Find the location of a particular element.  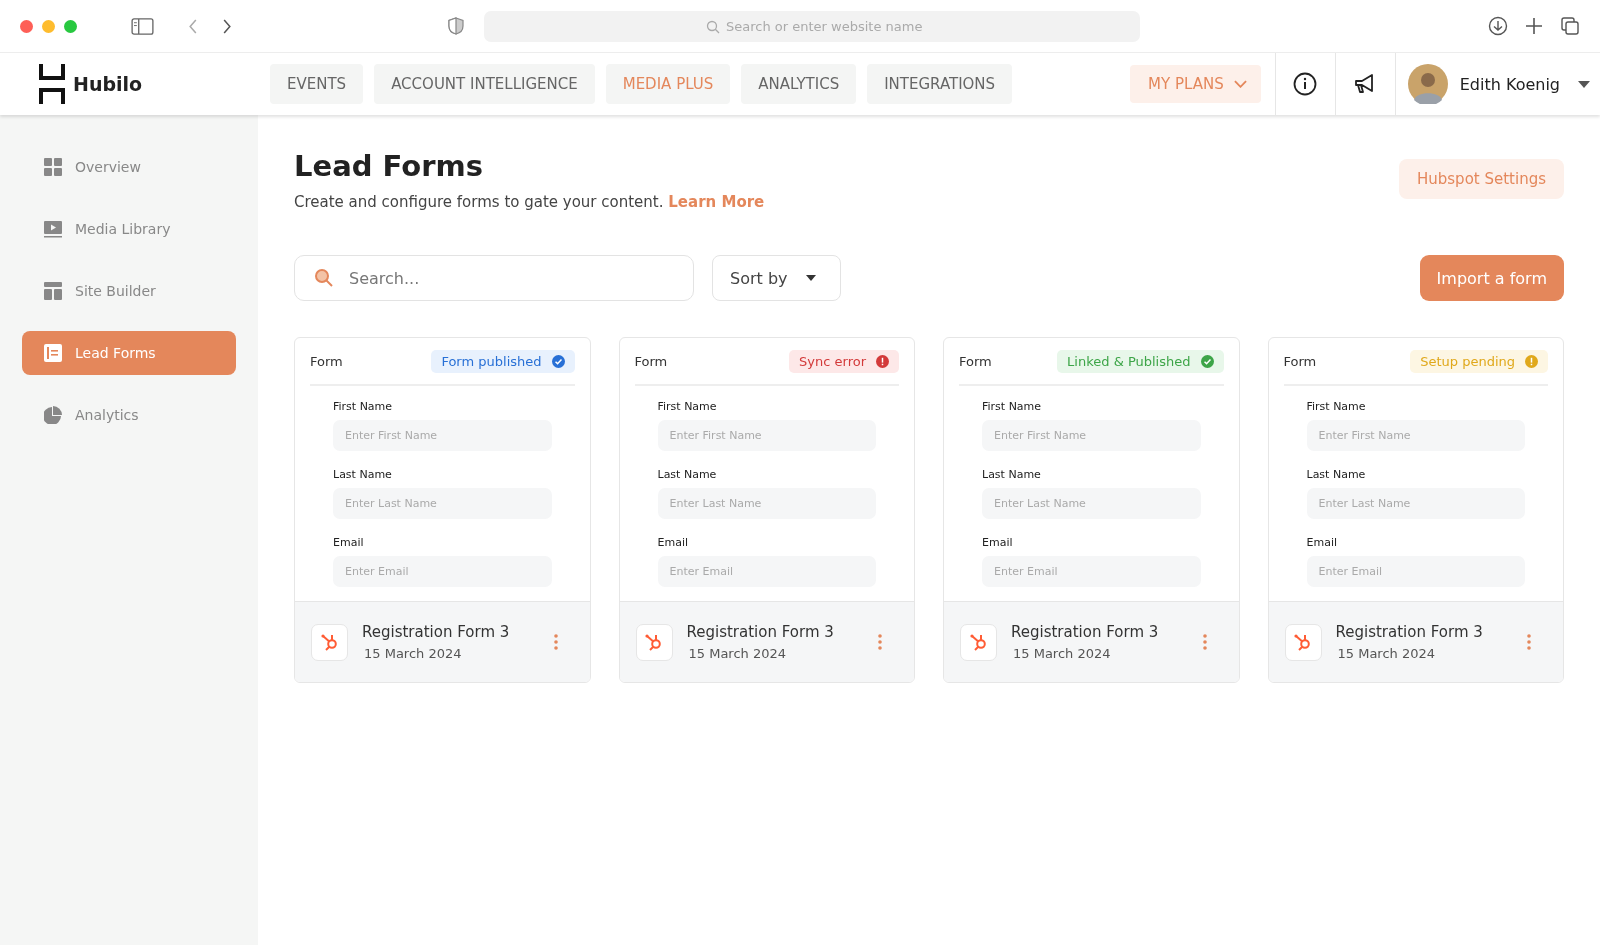

status-badge: Form published is located at coordinates (503, 361).